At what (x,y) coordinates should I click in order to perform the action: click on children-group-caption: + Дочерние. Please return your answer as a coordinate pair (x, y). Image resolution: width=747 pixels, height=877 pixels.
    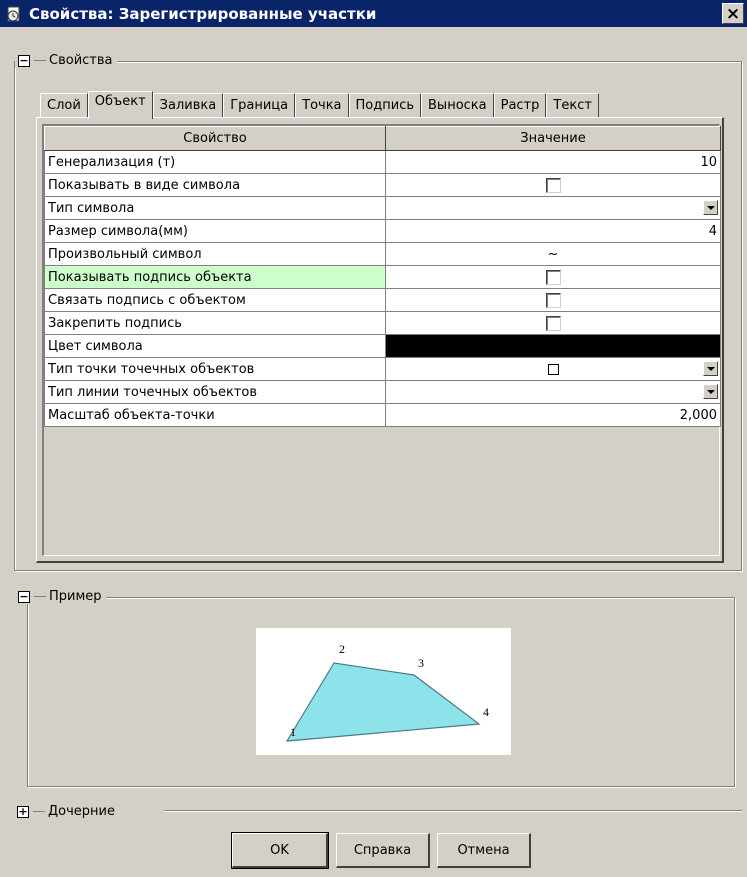
    Looking at the image, I should click on (66, 811).